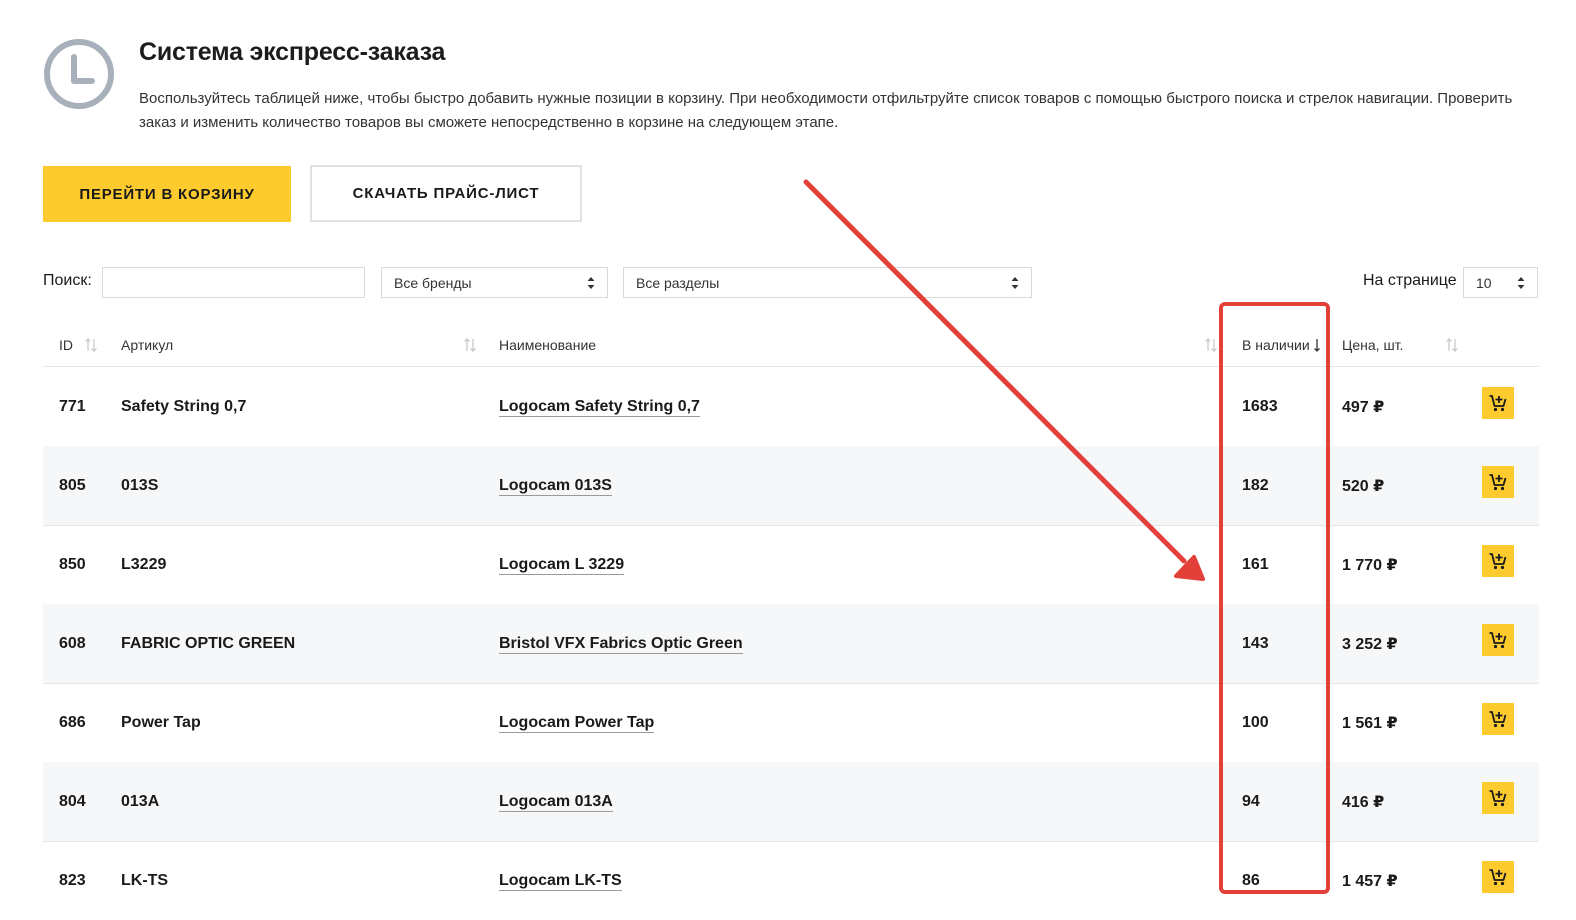  I want to click on cell-article: LK-TS, so click(145, 880).